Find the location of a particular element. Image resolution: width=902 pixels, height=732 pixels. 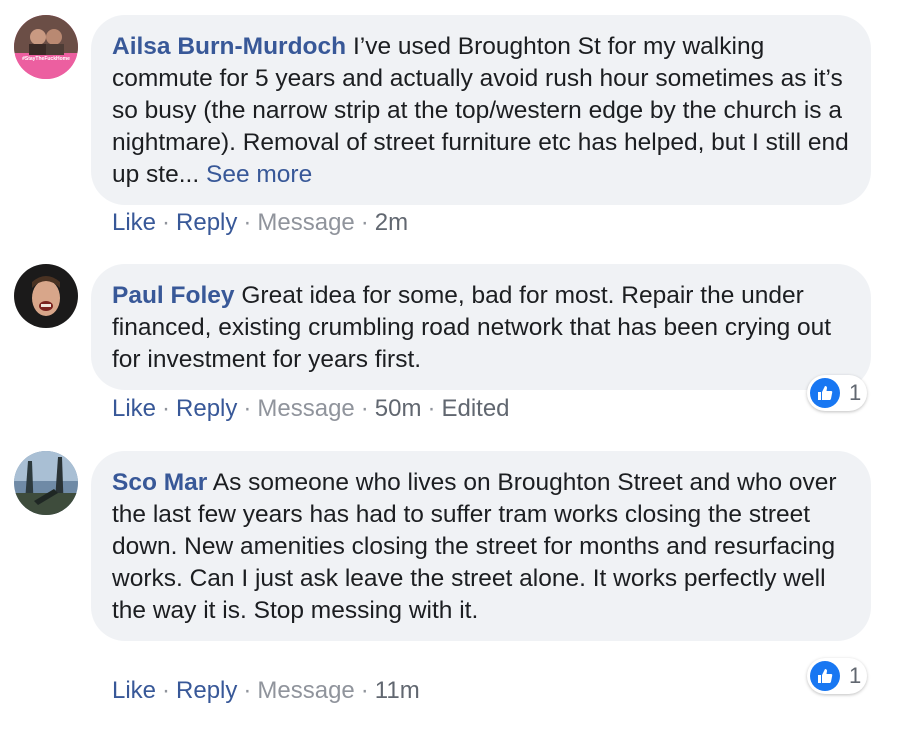

timestamp: 50m is located at coordinates (398, 408).